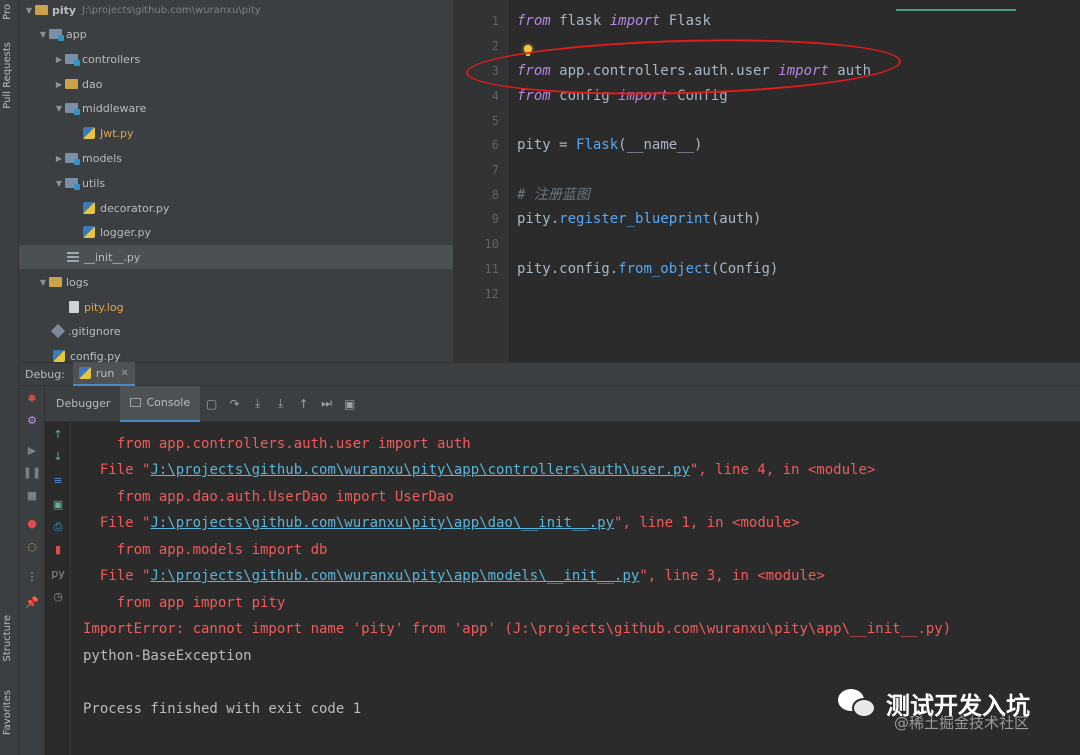 The image size is (1080, 755). I want to click on code-line-9: pity.register_blueprint(auth), so click(639, 219).